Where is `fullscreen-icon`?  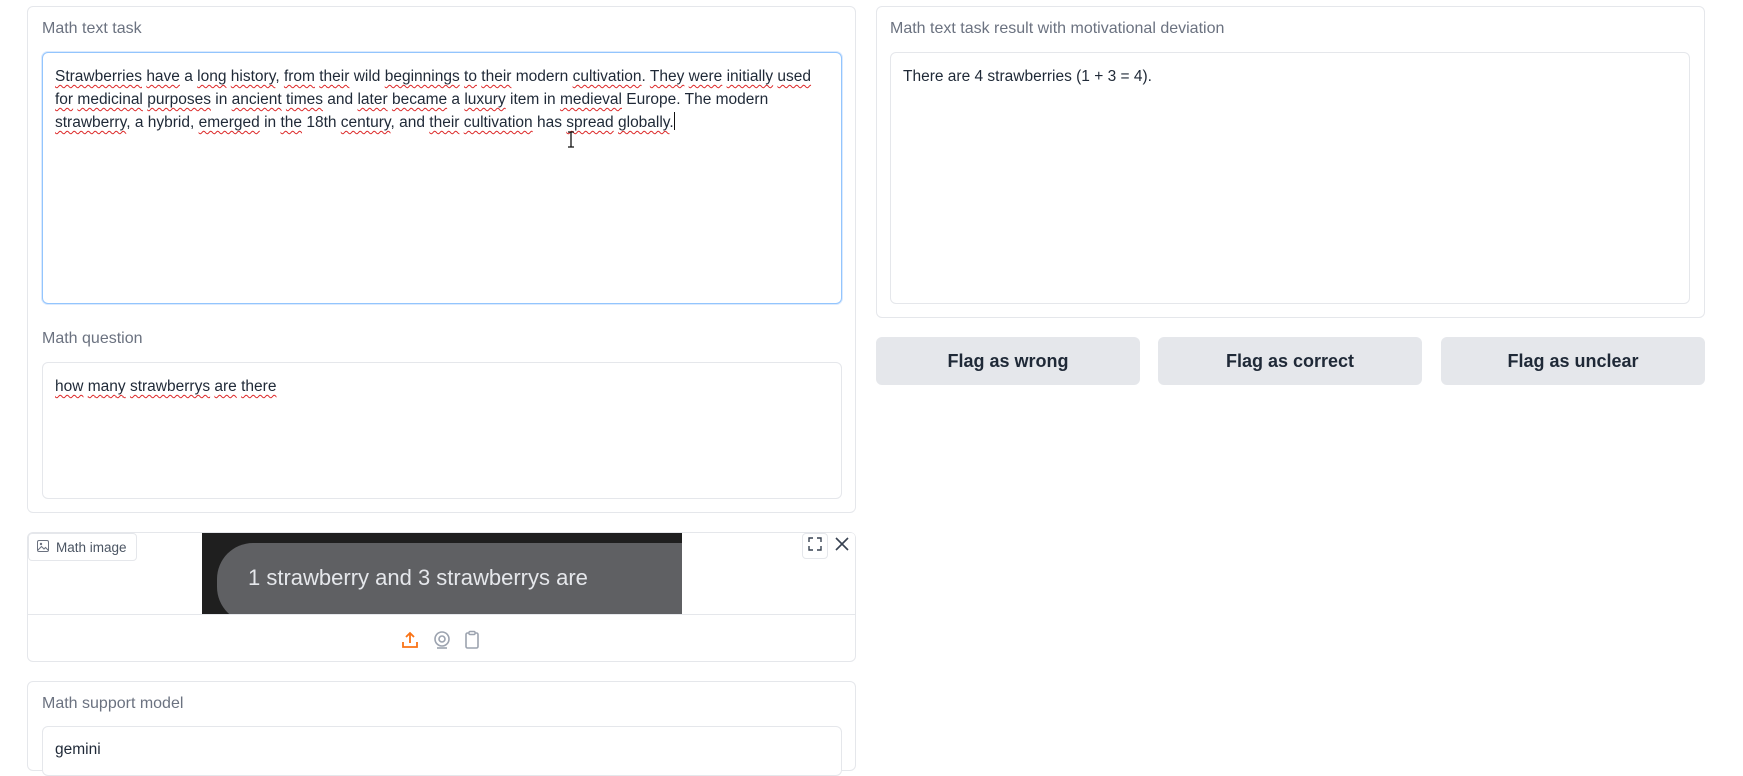 fullscreen-icon is located at coordinates (815, 546).